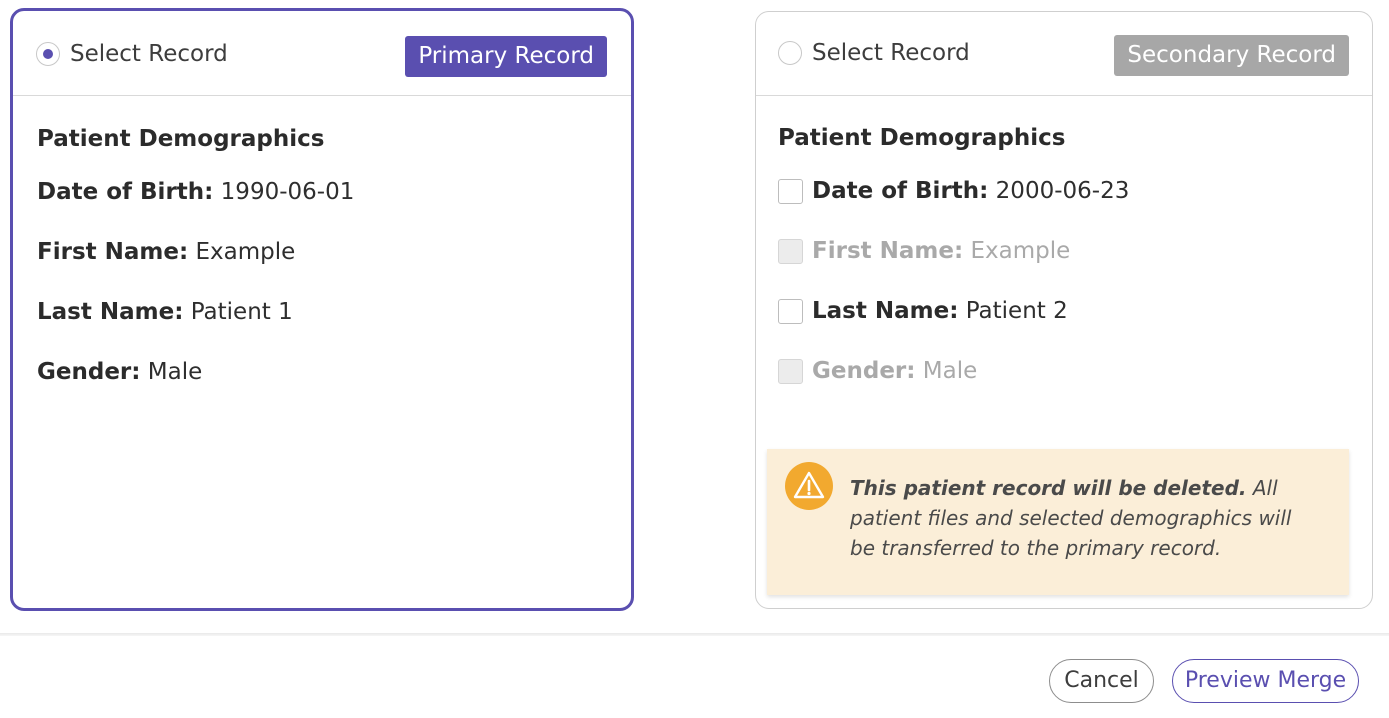 This screenshot has width=1389, height=718. What do you see at coordinates (790, 311) in the screenshot?
I see `last-name-checkbox` at bounding box center [790, 311].